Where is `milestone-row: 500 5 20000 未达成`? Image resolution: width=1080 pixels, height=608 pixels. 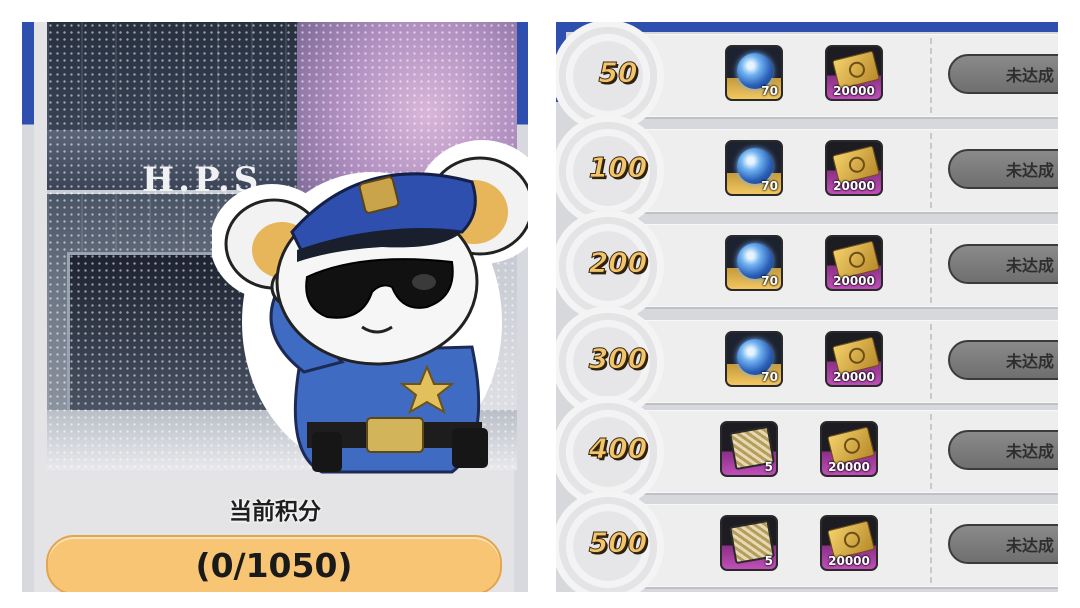 milestone-row: 500 5 20000 未达成 is located at coordinates (807, 541).